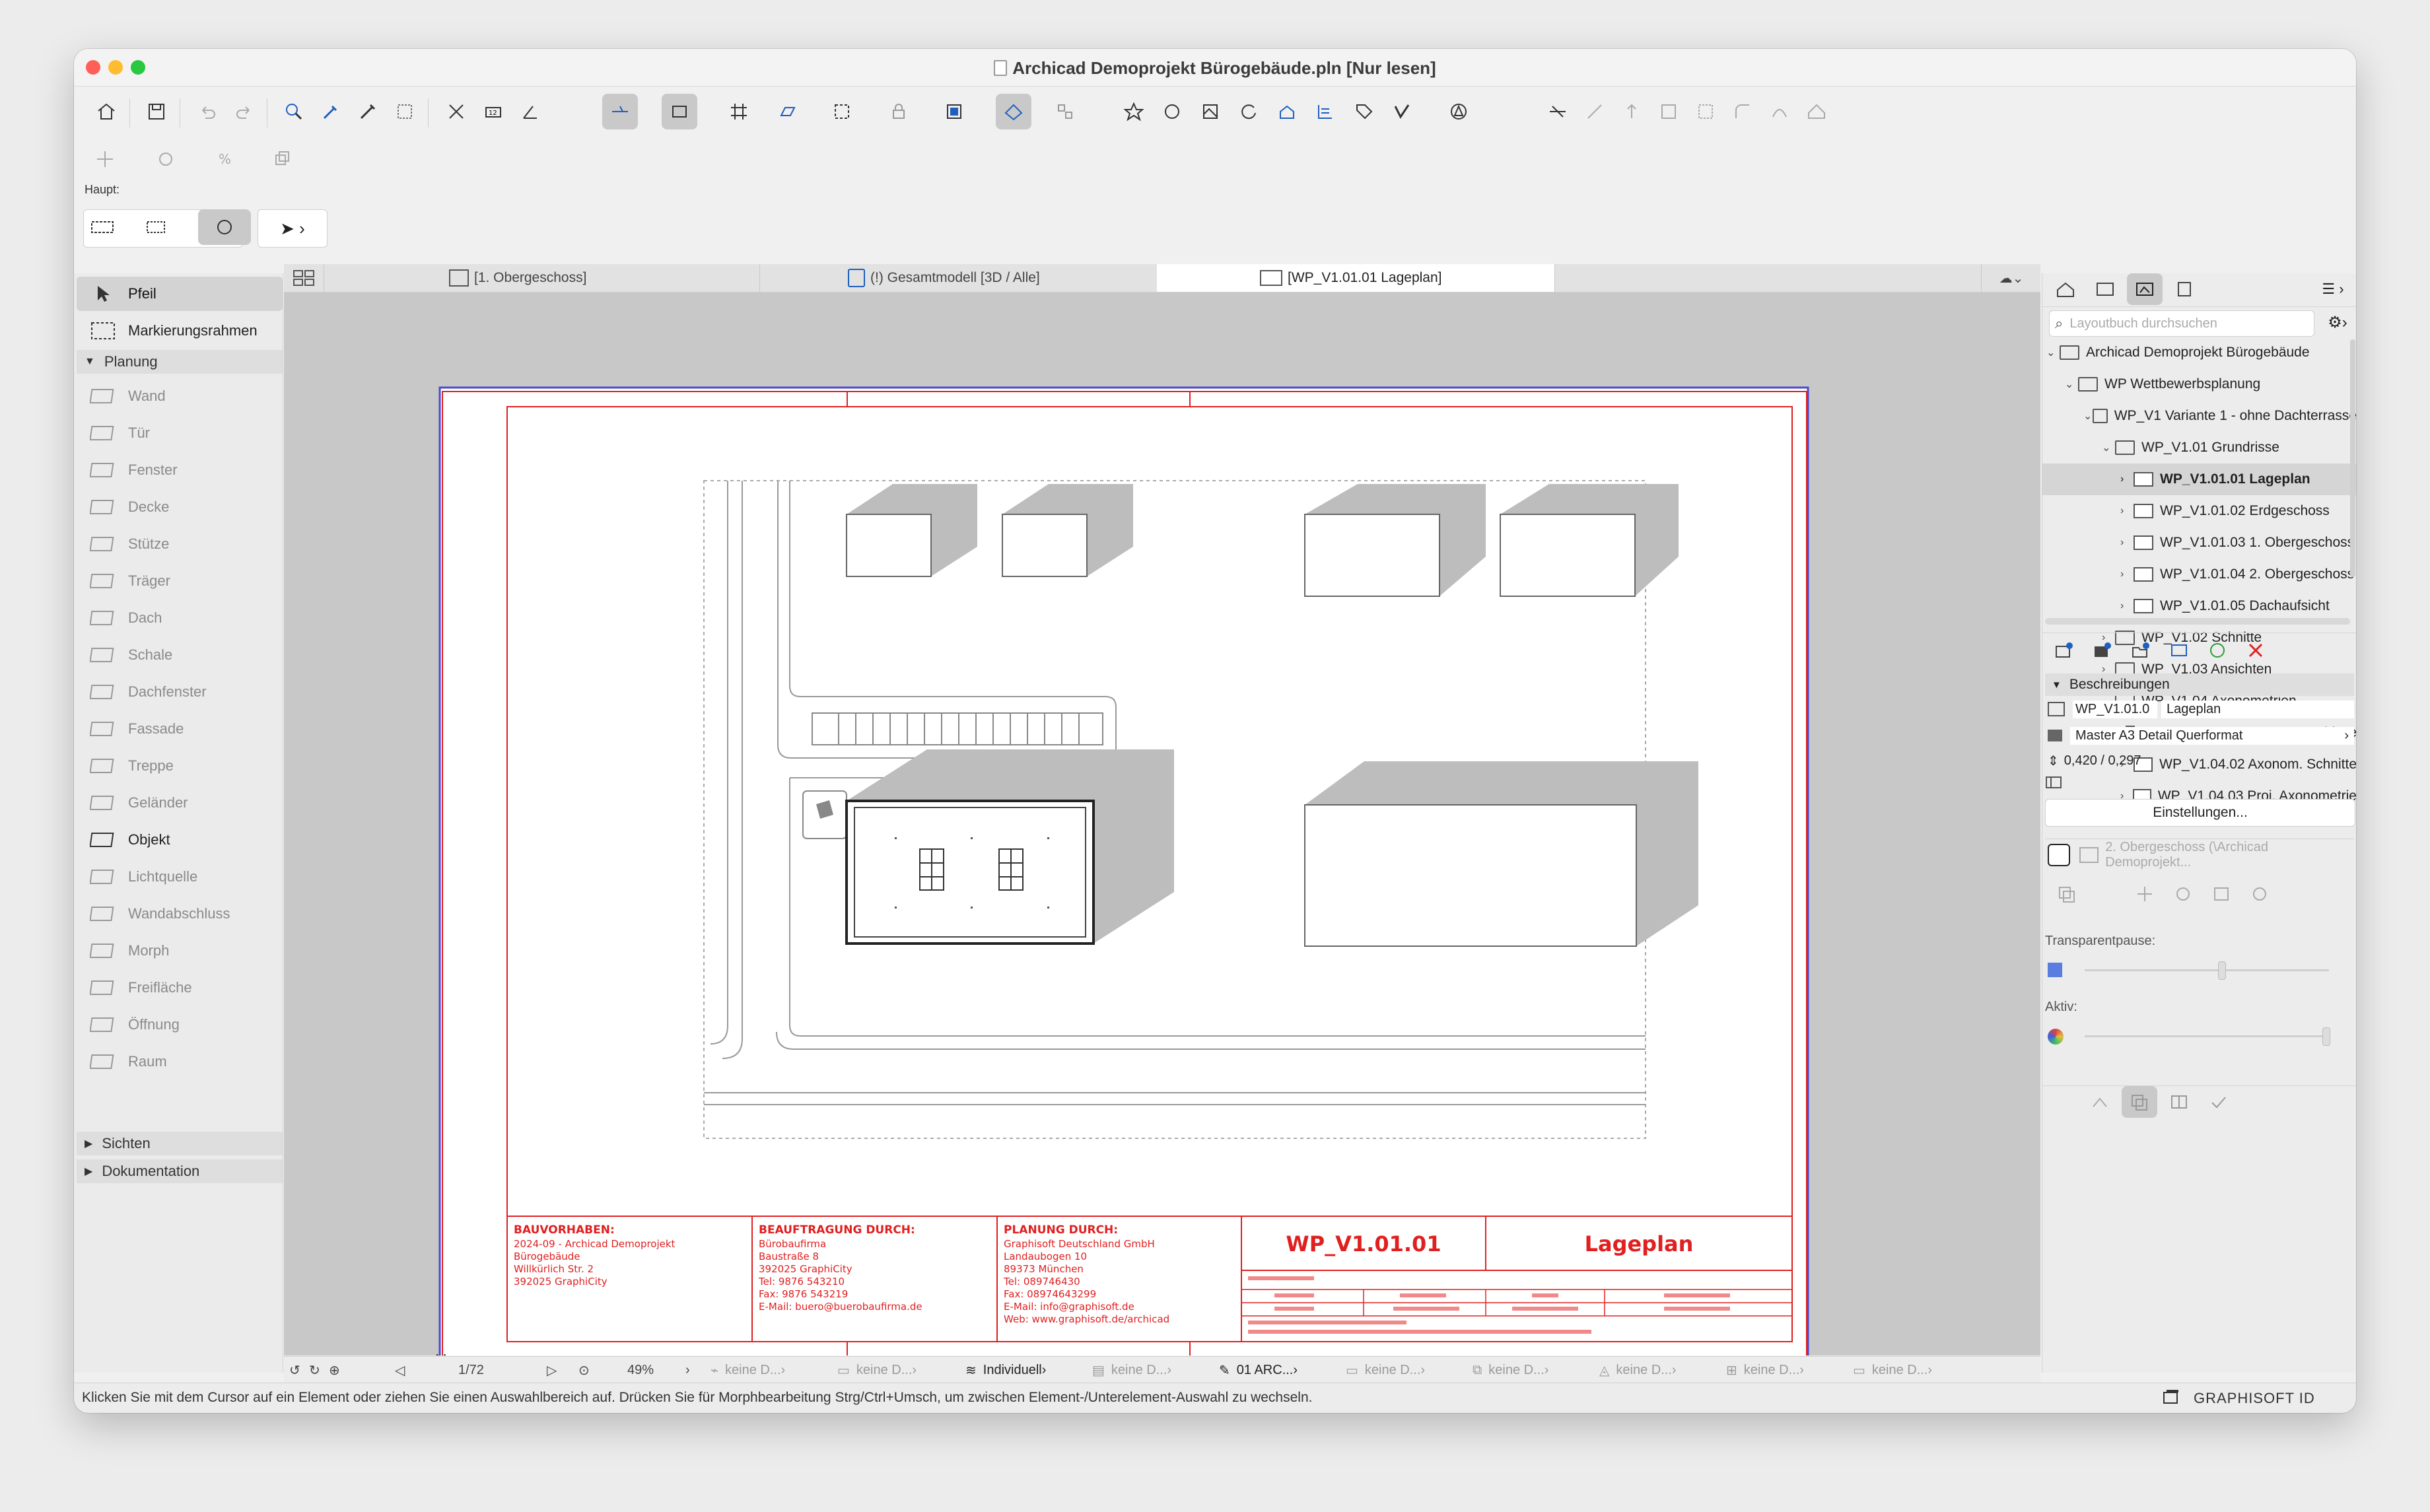 The image size is (2430, 1512). I want to click on tool-column: Stütze, so click(180, 544).